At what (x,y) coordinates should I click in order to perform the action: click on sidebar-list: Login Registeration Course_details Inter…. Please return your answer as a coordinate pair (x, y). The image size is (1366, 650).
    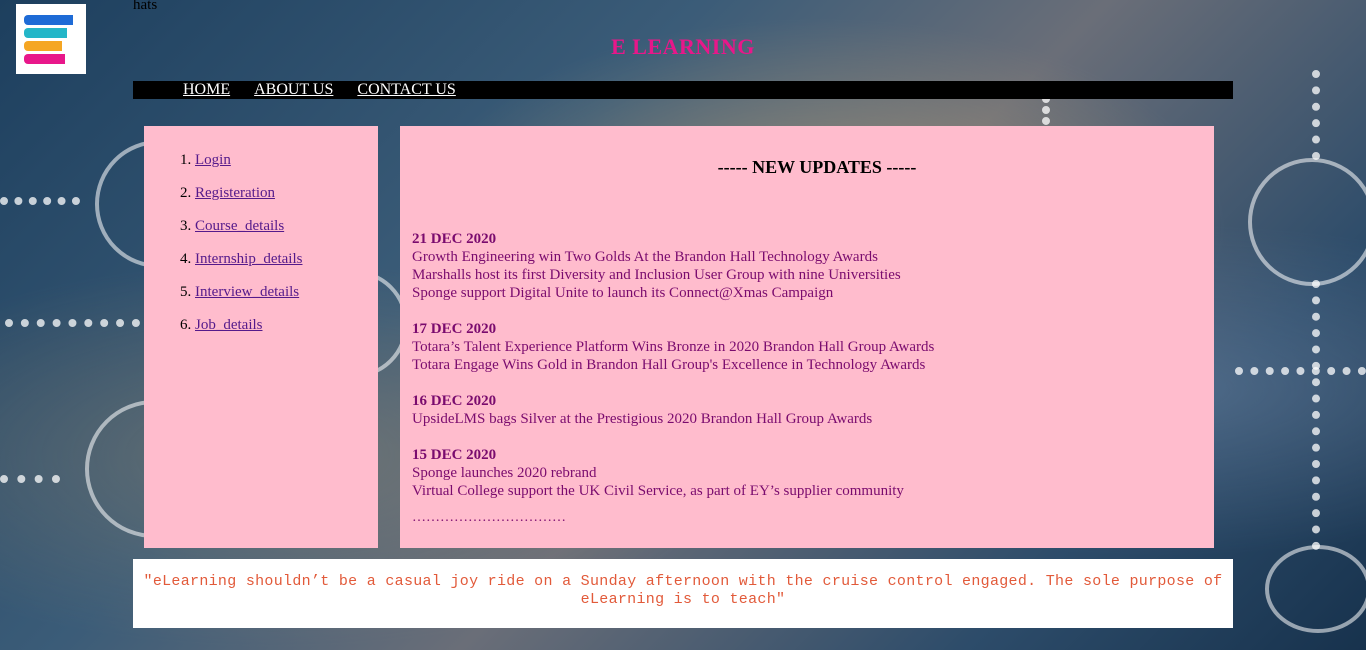
    Looking at the image, I should click on (261, 243).